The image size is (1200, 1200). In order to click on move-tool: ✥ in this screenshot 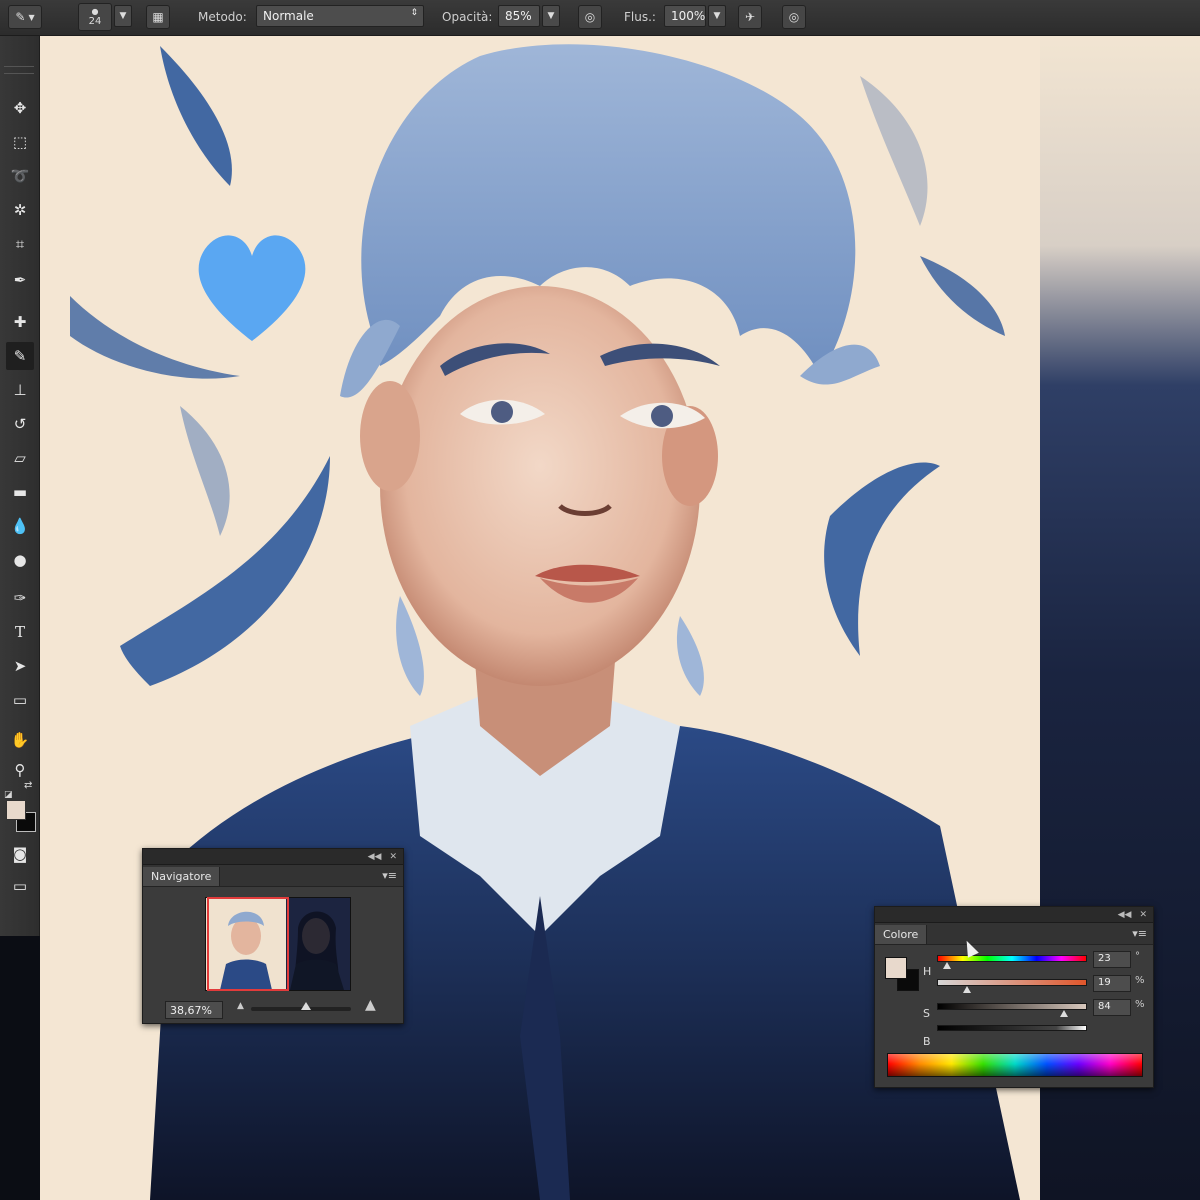, I will do `click(20, 108)`.